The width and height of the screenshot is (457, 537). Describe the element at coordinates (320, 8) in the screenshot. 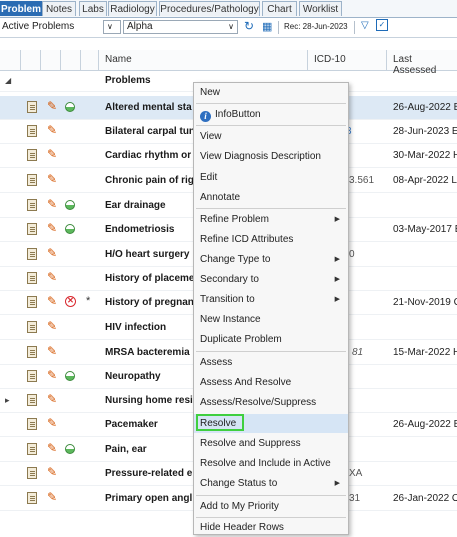

I see `tab-worklist: Worklist` at that location.